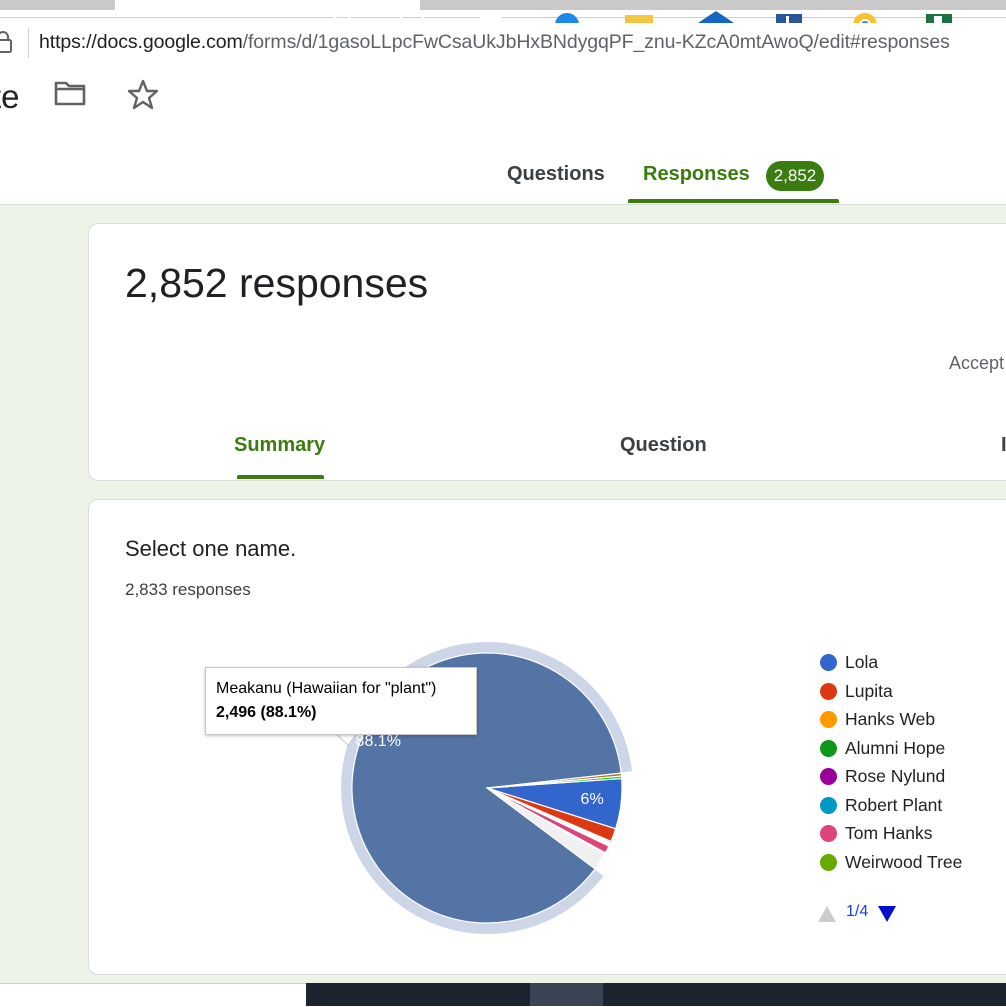  Describe the element at coordinates (789, 17) in the screenshot. I see `app-icon-doc` at that location.